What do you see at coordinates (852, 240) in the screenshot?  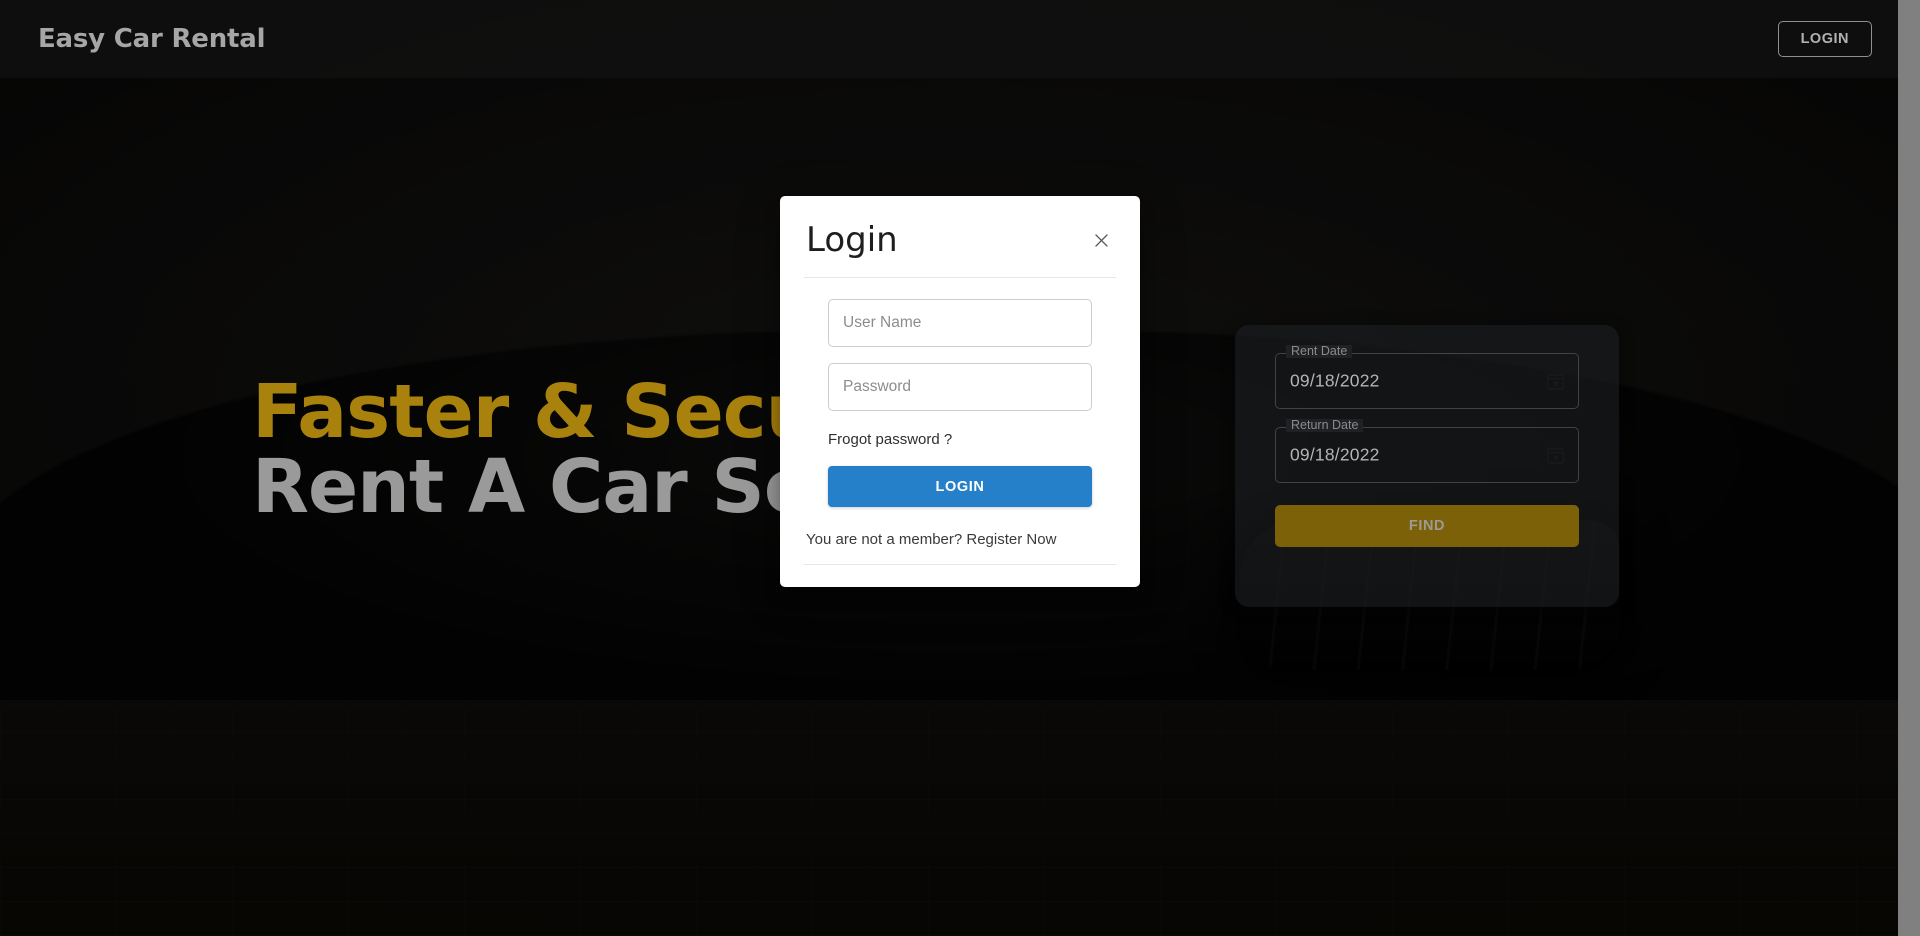 I see `login-modal-title: Login` at bounding box center [852, 240].